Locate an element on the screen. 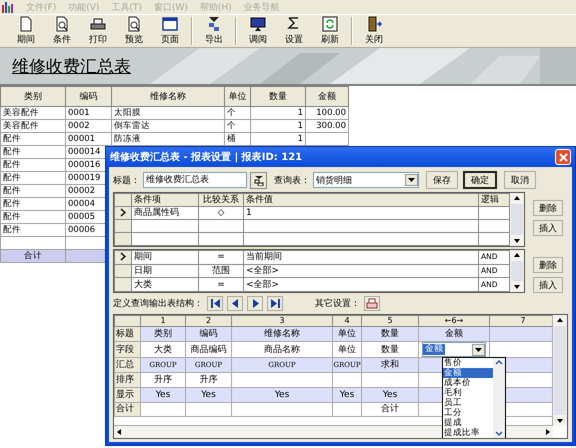  toolbar-button: 页面 is located at coordinates (170, 31).